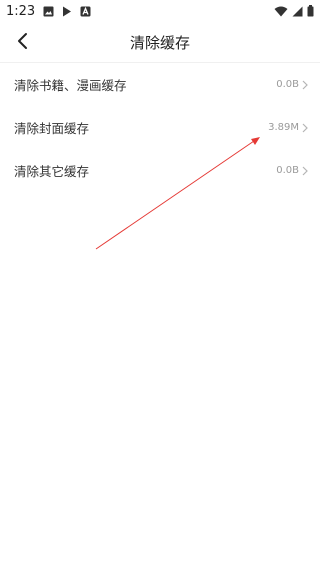 The height and width of the screenshot is (569, 320). What do you see at coordinates (160, 84) in the screenshot?
I see `clear-books-comics-cache-row: 清除书籍、漫画缓存 0.0B` at bounding box center [160, 84].